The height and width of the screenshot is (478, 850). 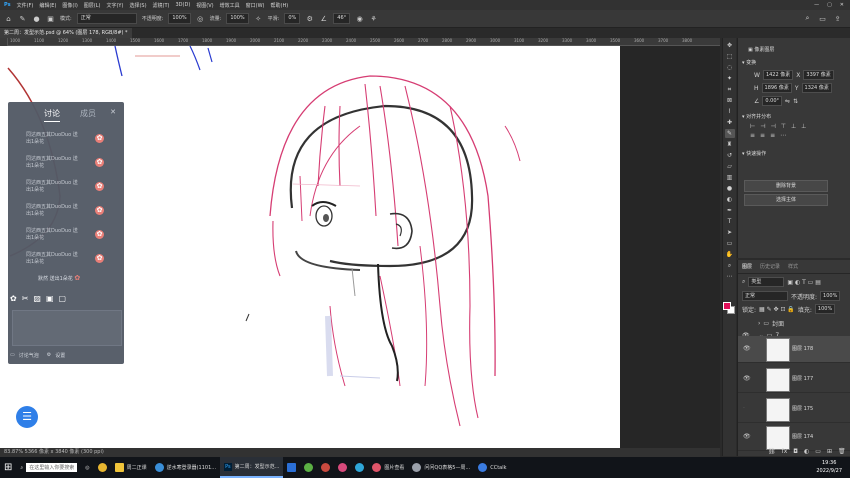 I want to click on move-tool-icon: ✥, so click(x=730, y=45).